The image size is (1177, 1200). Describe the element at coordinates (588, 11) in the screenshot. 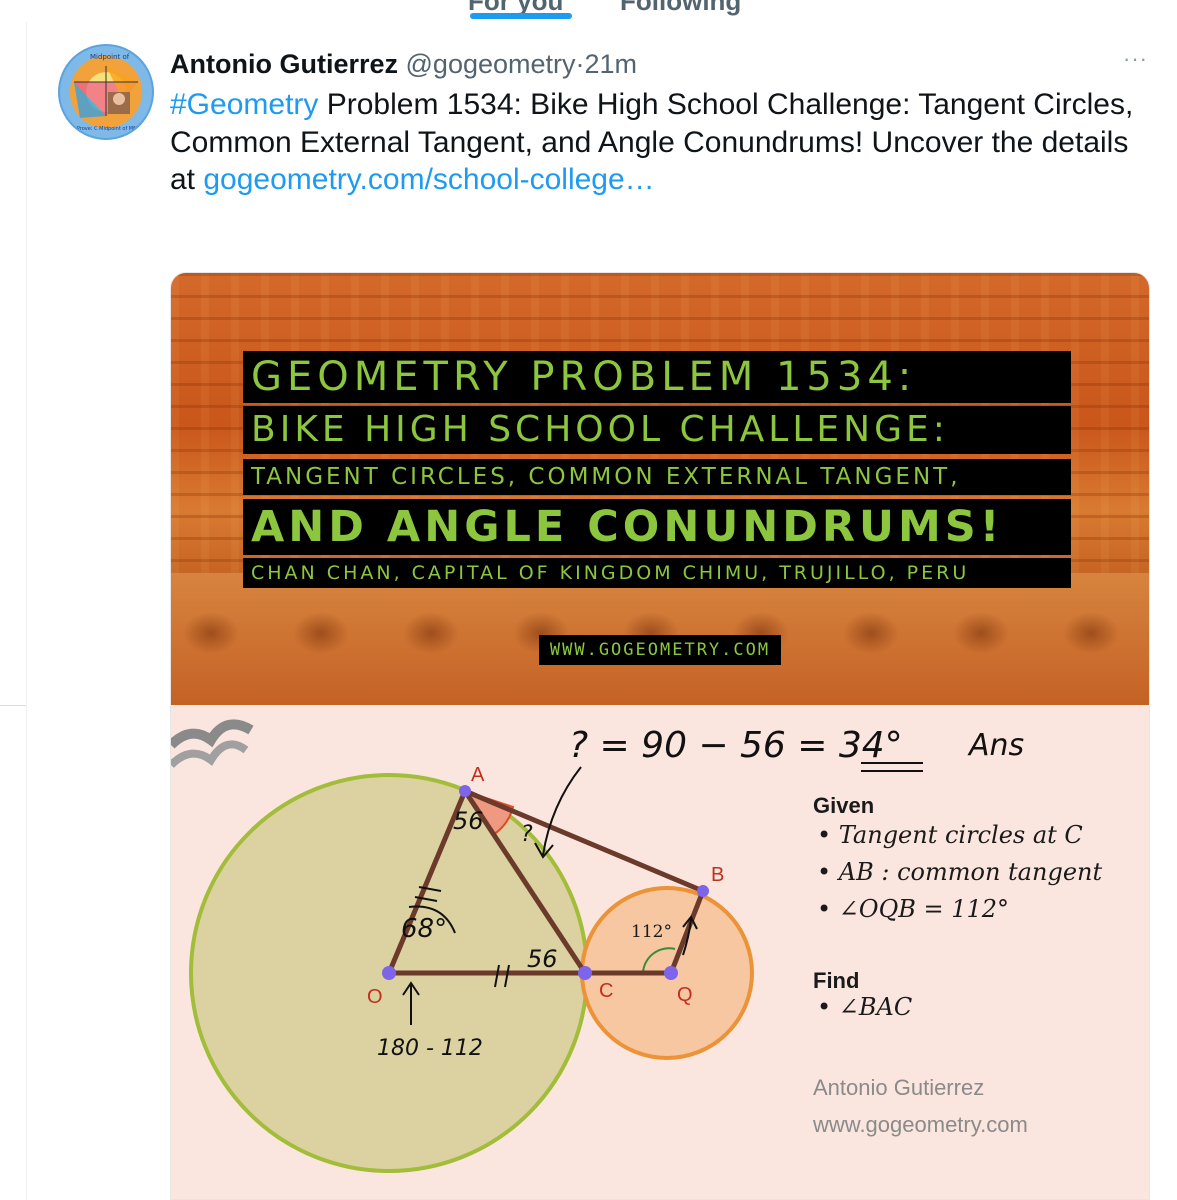

I see `timeline-tabs: For you Following` at that location.